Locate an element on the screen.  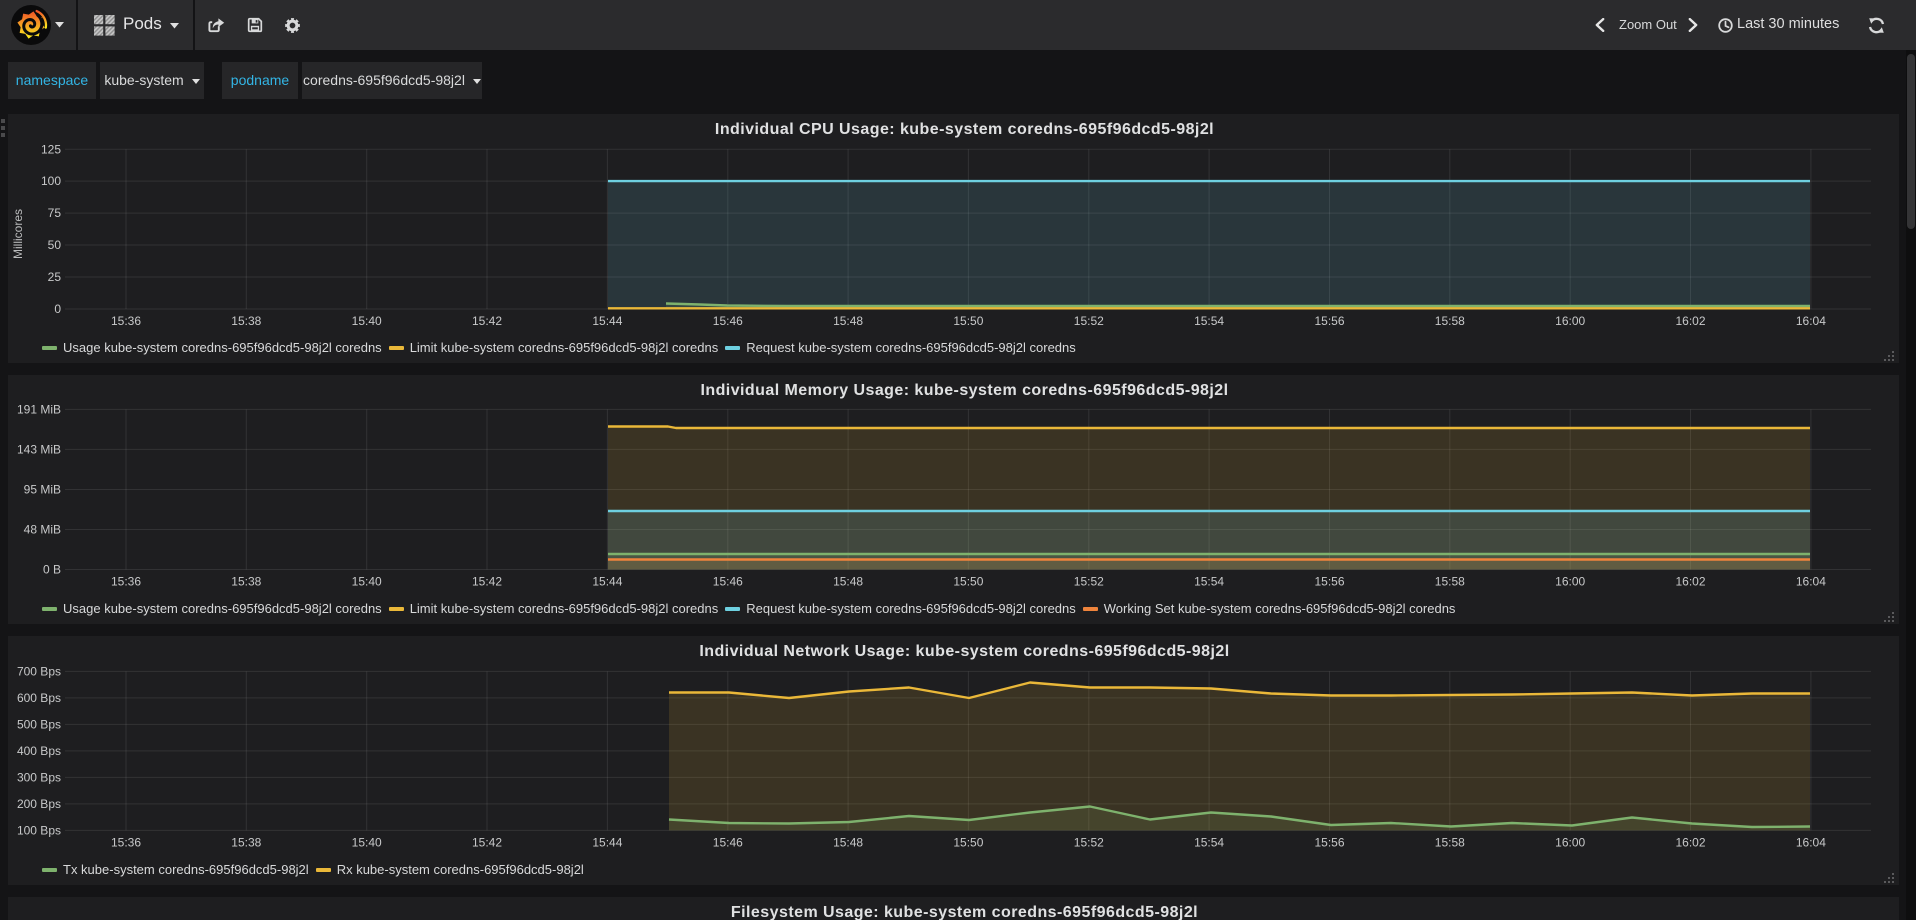
svg-text: 48 MiB is located at coordinates (42, 530).